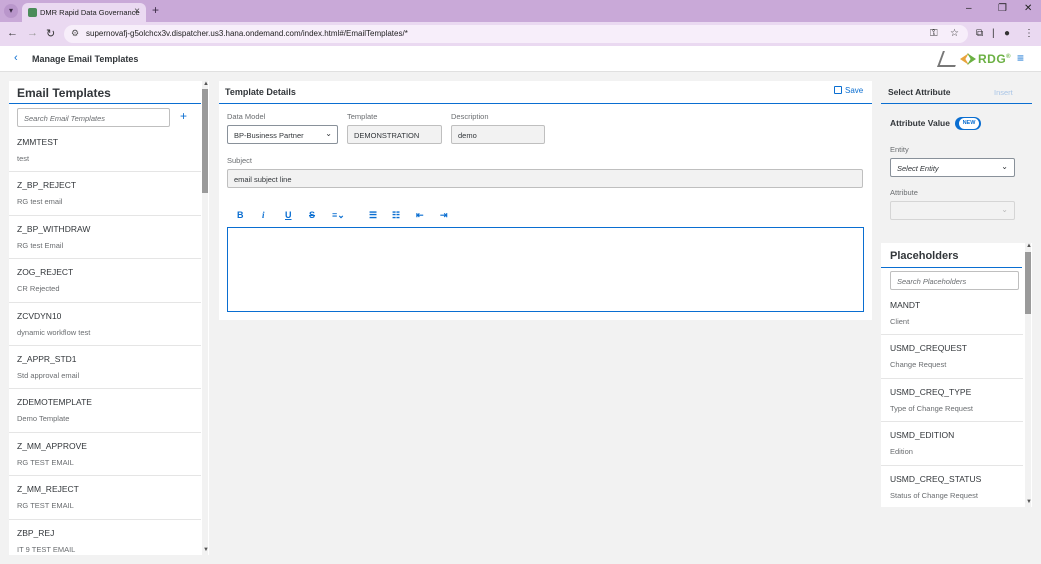  What do you see at coordinates (105, 324) in the screenshot?
I see `template-list-item: ZCVDYN10 dynamic workflow test` at bounding box center [105, 324].